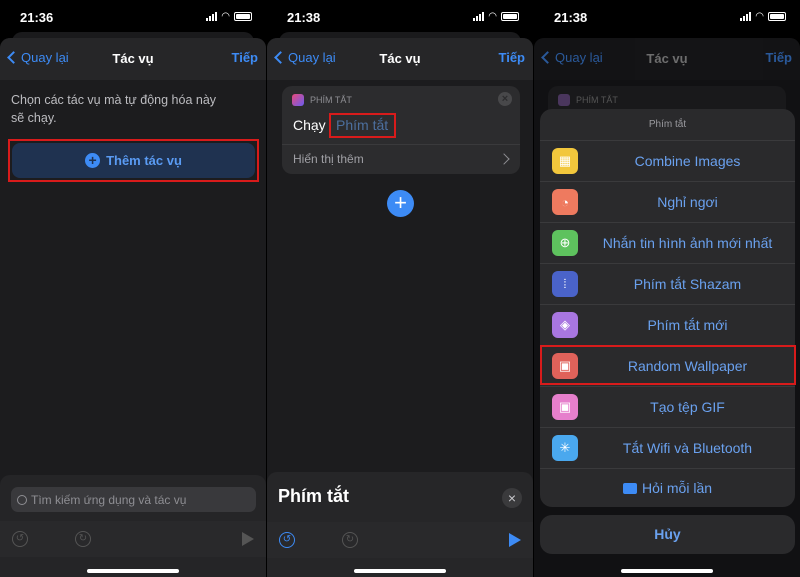 This screenshot has height=577, width=800. Describe the element at coordinates (133, 17) in the screenshot. I see `status-bar: 21:36 ◠` at that location.